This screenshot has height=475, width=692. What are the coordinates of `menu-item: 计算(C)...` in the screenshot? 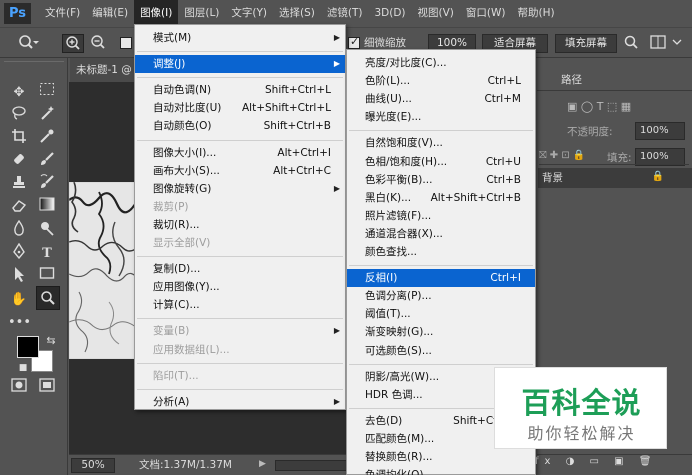 It's located at (240, 305).